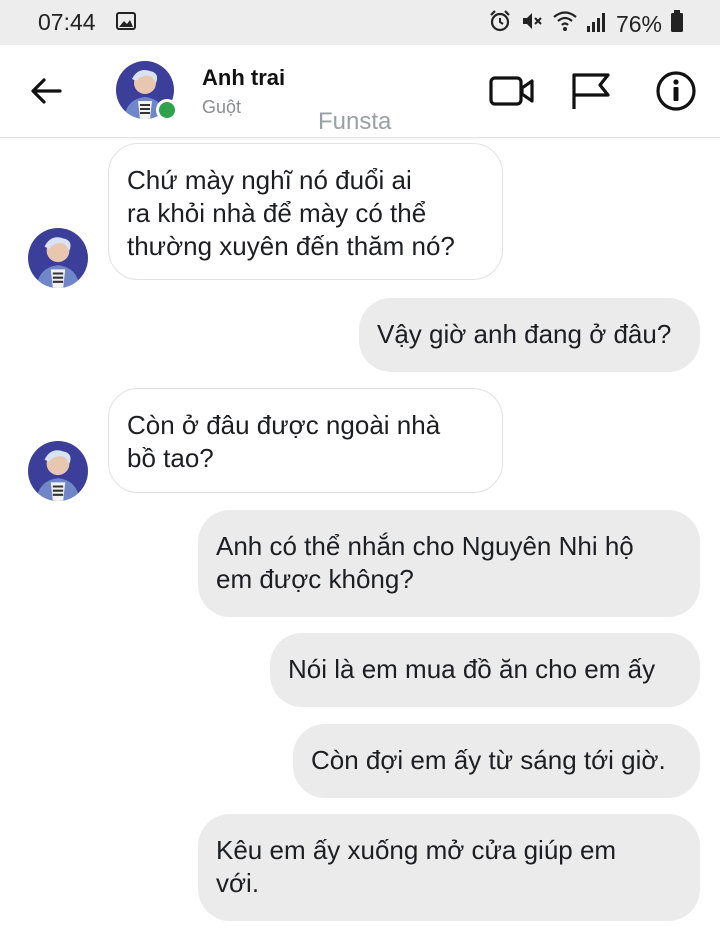 Image resolution: width=720 pixels, height=932 pixels. Describe the element at coordinates (500, 24) in the screenshot. I see `alarm-icon` at that location.